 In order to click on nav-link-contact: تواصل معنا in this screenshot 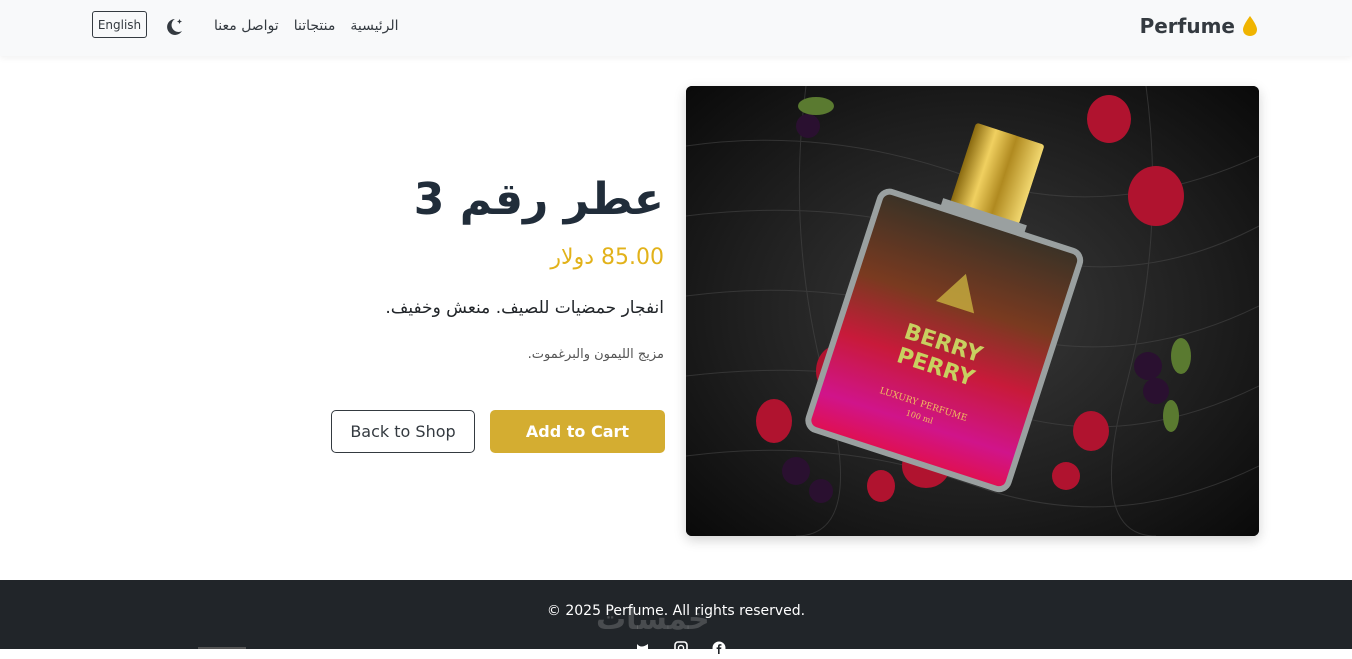, I will do `click(246, 26)`.